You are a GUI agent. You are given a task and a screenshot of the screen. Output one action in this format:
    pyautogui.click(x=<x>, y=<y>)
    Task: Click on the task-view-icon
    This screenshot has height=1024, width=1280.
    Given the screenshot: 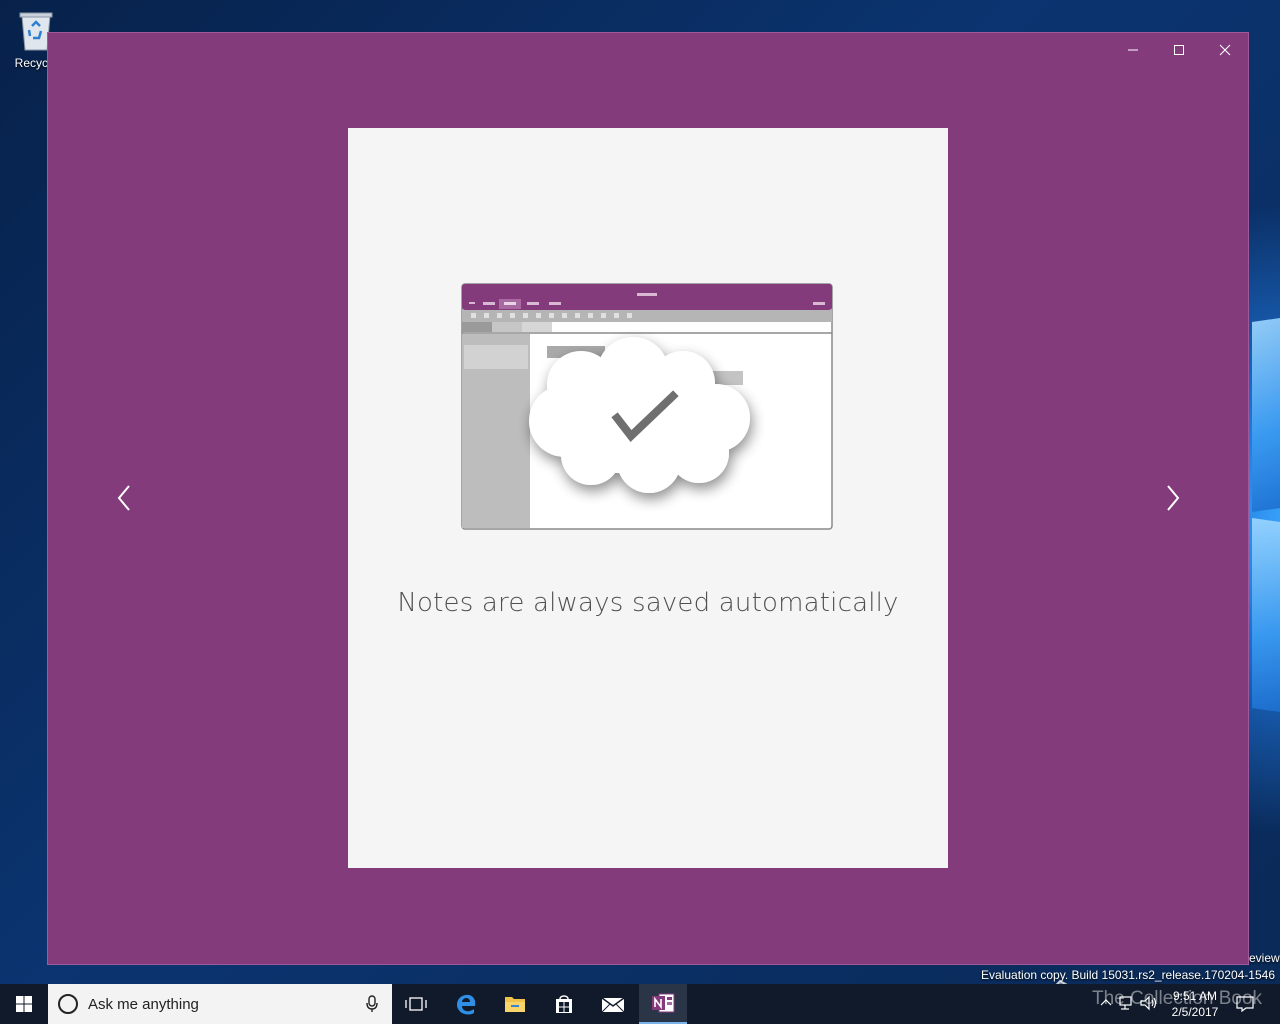 What is the action you would take?
    pyautogui.click(x=416, y=1004)
    